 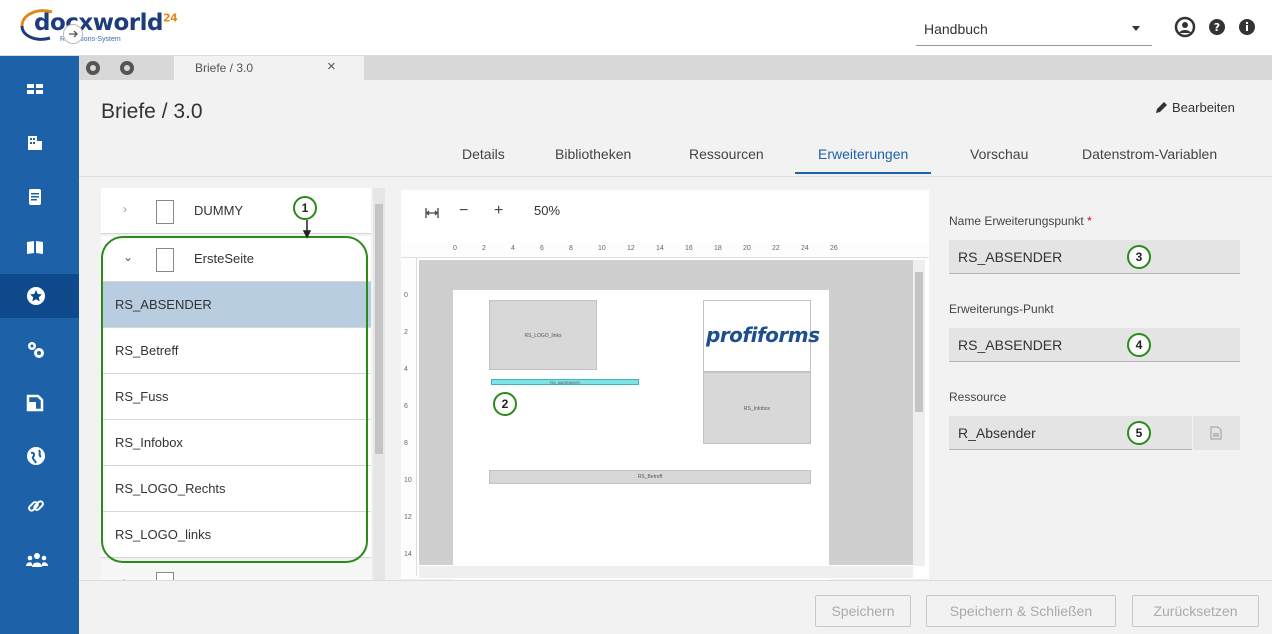 What do you see at coordinates (650, 477) in the screenshot?
I see `placeholder-rs-betreff: RS_Betreff` at bounding box center [650, 477].